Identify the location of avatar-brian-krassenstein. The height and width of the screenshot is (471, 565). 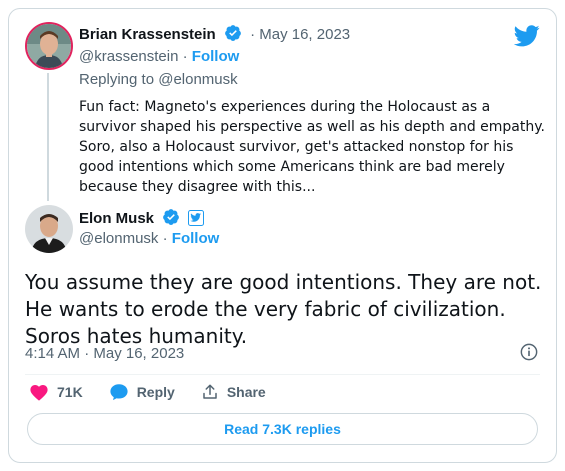
(49, 46).